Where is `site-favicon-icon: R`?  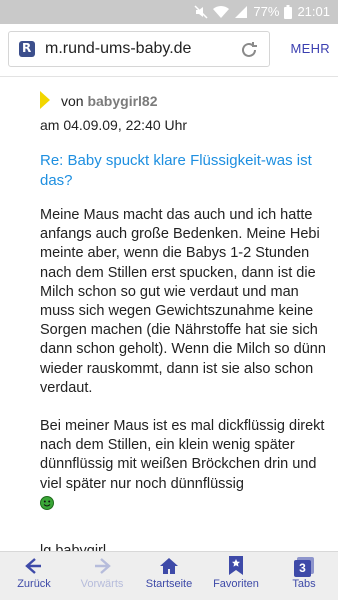
site-favicon-icon: R is located at coordinates (27, 49).